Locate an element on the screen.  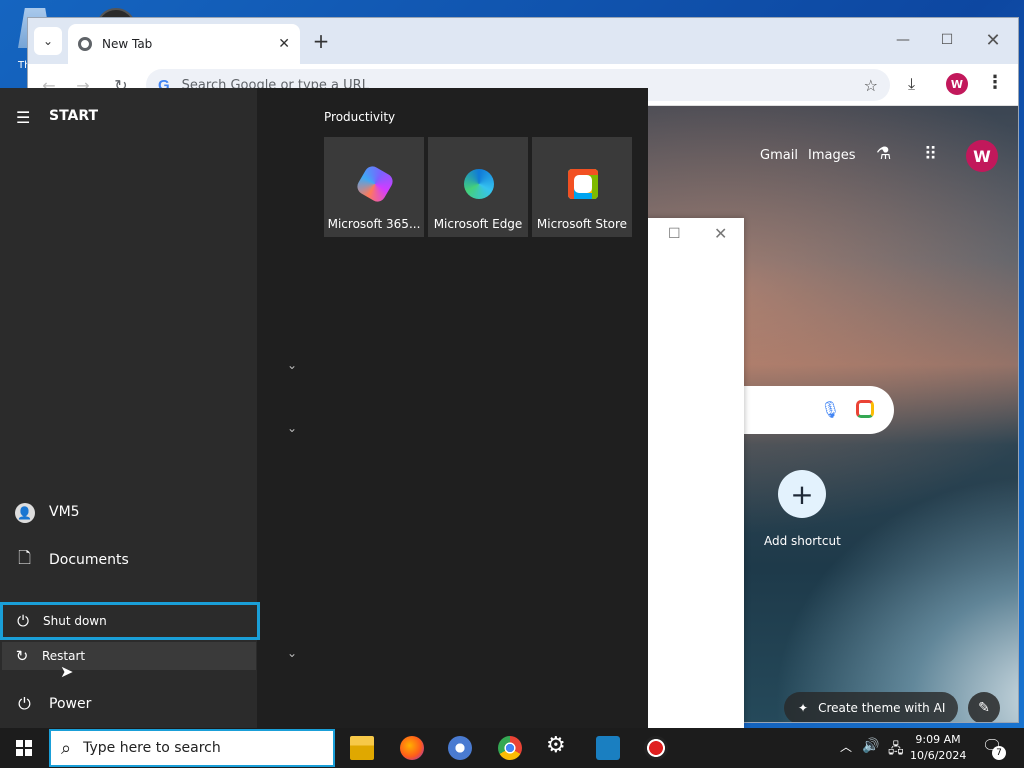
minimize-button: — is located at coordinates (903, 40).